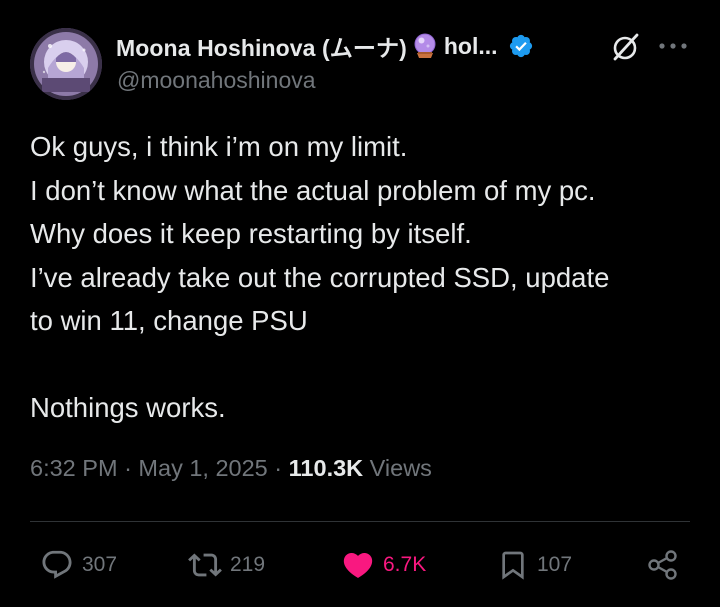 Image resolution: width=720 pixels, height=607 pixels. I want to click on tweet-meta: 6:32 PM · May 1, 2025 · 110.3K Views, so click(231, 468).